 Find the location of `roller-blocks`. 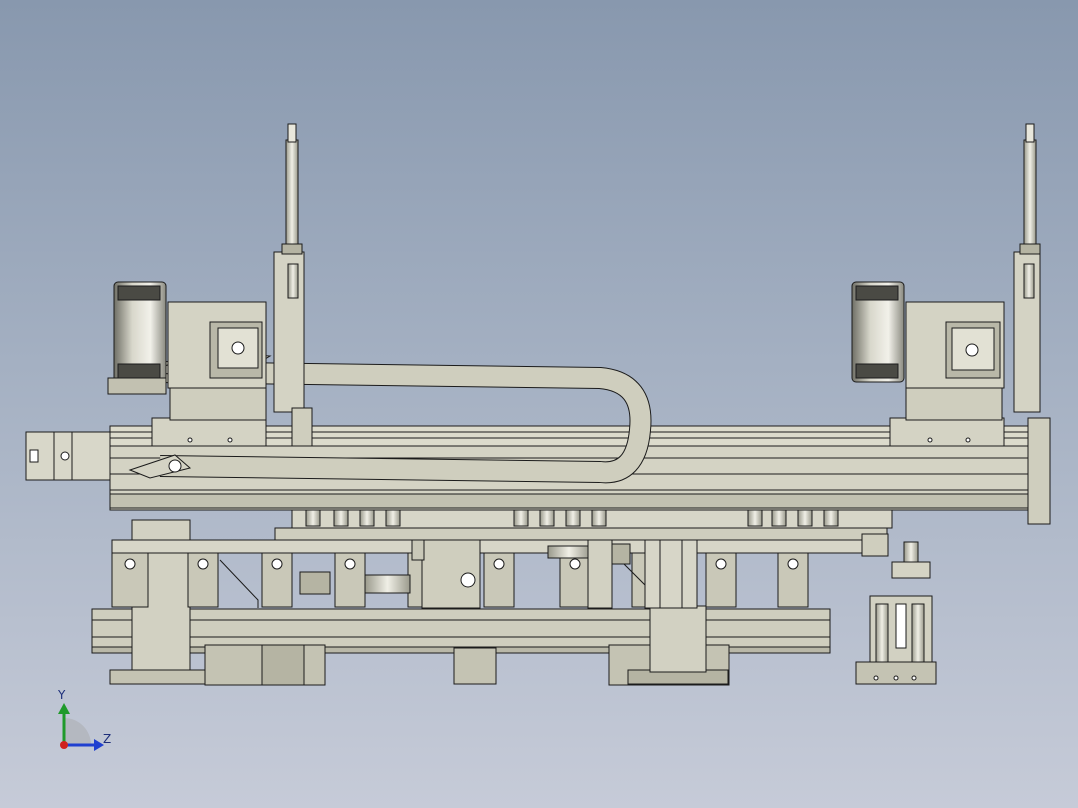

roller-blocks is located at coordinates (487, 573).